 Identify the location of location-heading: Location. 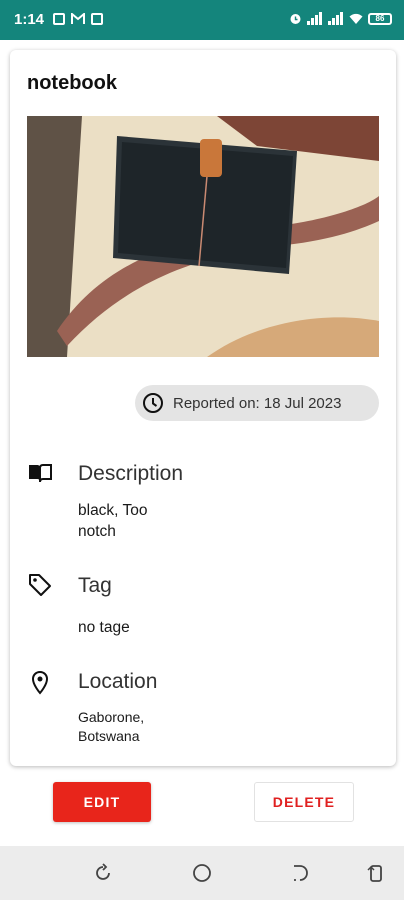
(118, 681).